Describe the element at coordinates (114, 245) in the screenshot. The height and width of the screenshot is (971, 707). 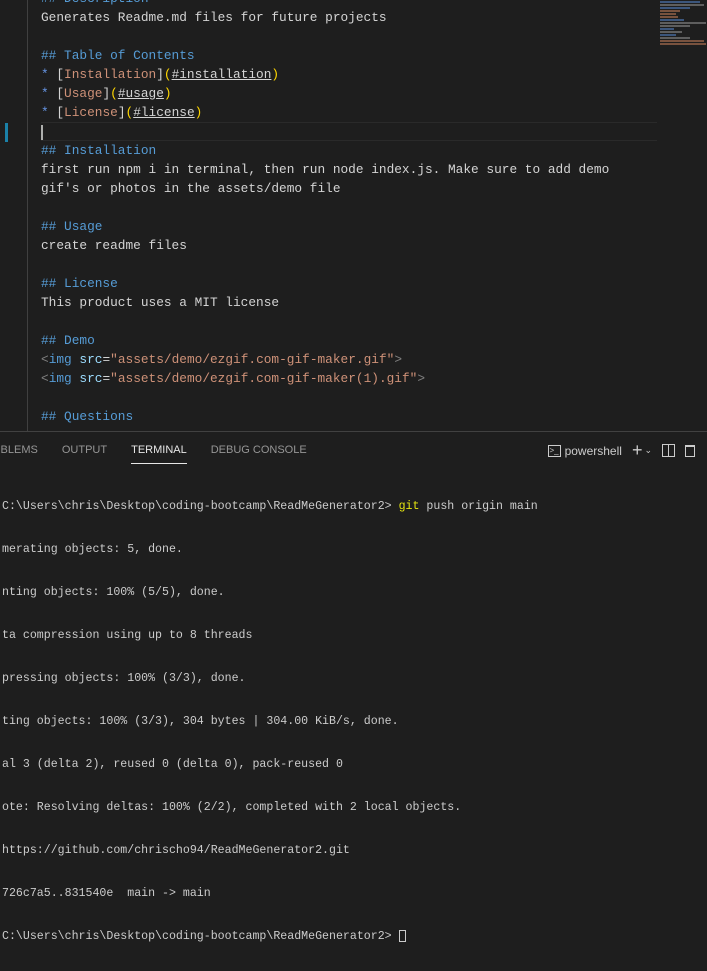
I see `line: create readme files` at that location.